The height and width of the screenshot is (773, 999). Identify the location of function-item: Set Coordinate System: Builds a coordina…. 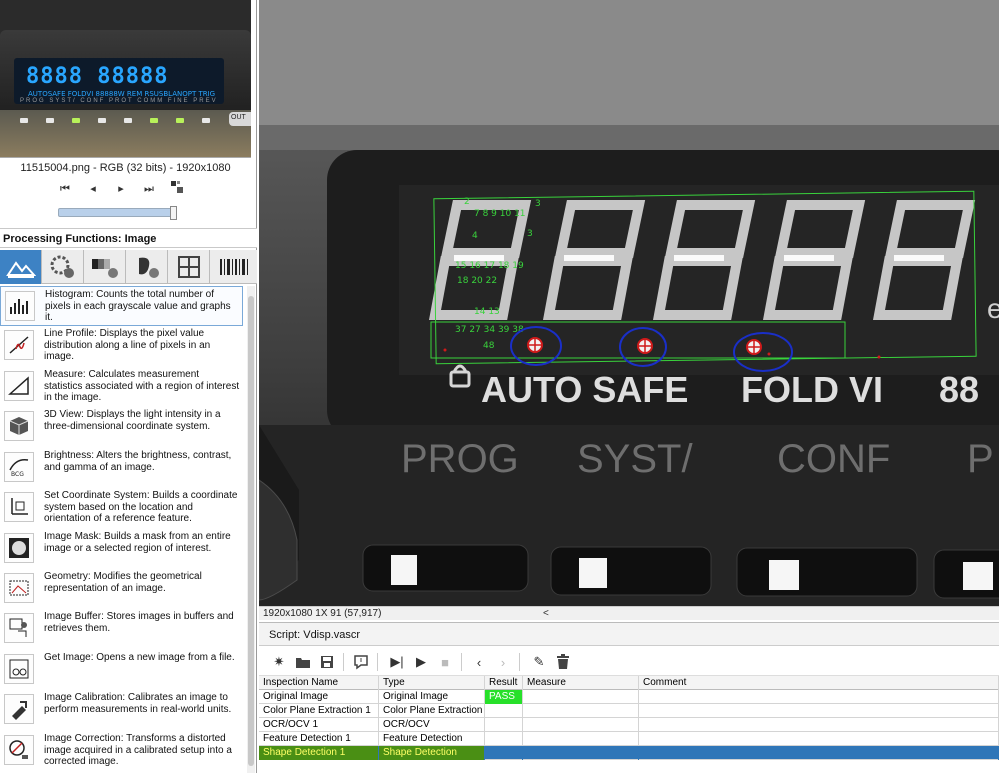
(121, 508).